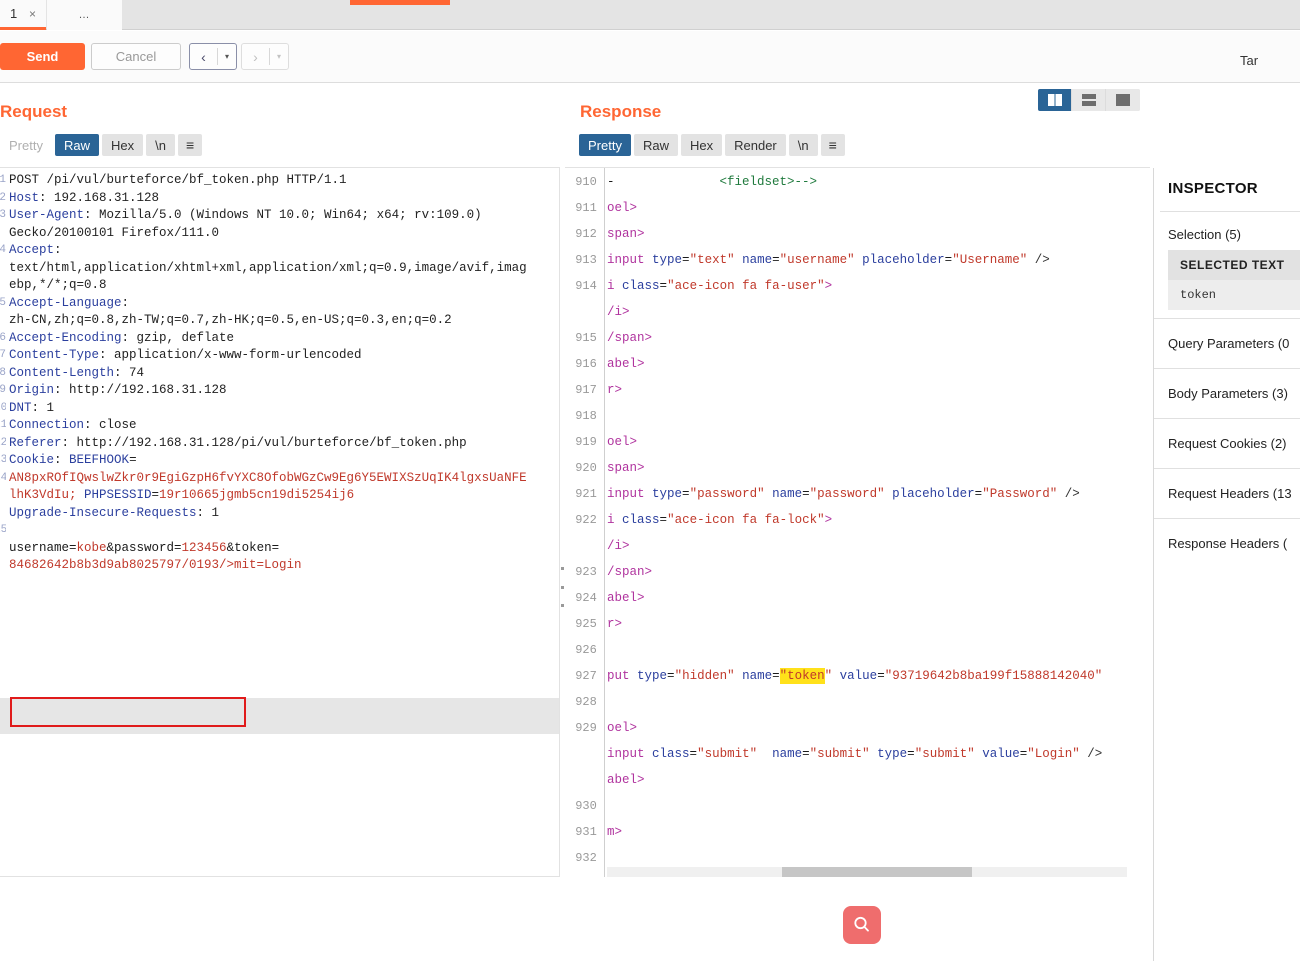  What do you see at coordinates (1234, 265) in the screenshot?
I see `selected-text-header: SELECTED TEXT` at bounding box center [1234, 265].